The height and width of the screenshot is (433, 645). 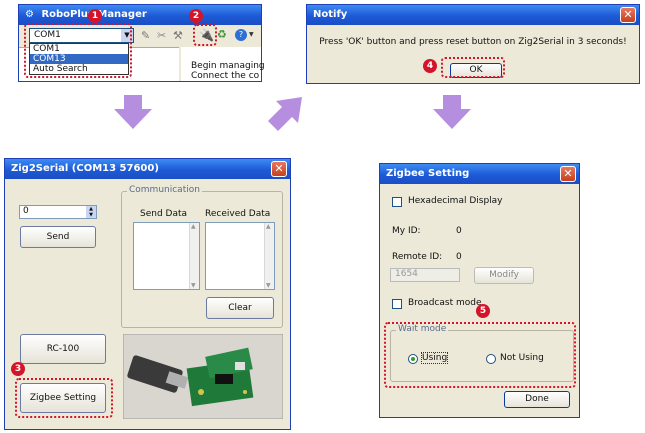 What do you see at coordinates (222, 34) in the screenshot?
I see `update-icon: ♻` at bounding box center [222, 34].